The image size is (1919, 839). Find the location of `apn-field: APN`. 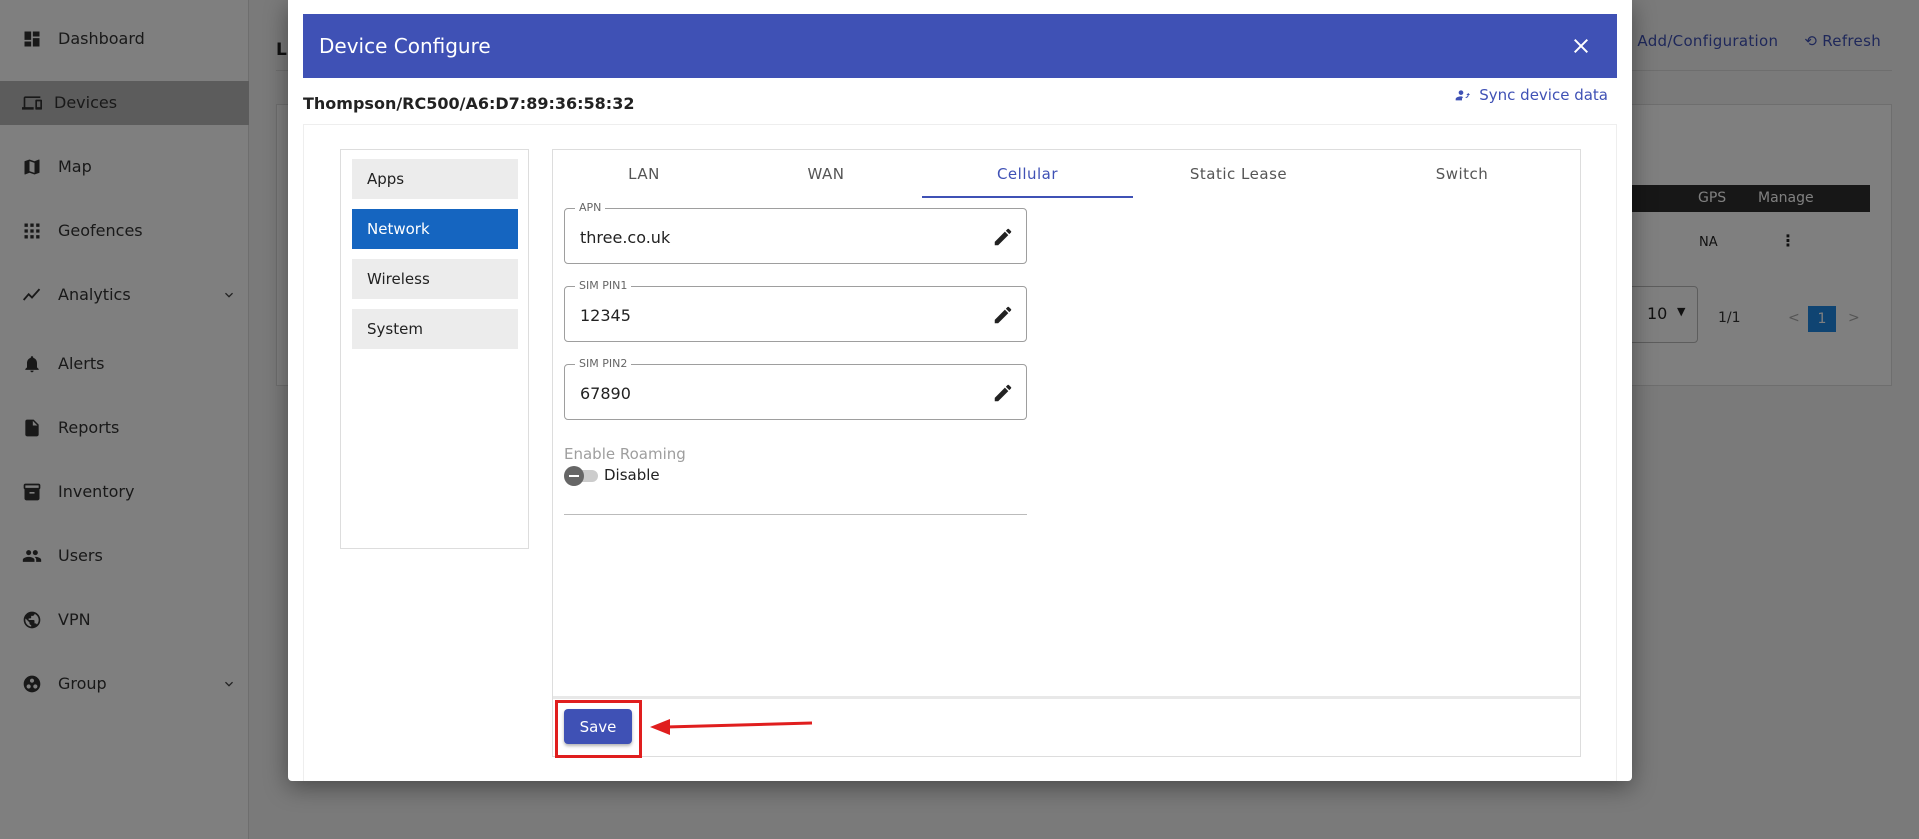

apn-field: APN is located at coordinates (795, 232).